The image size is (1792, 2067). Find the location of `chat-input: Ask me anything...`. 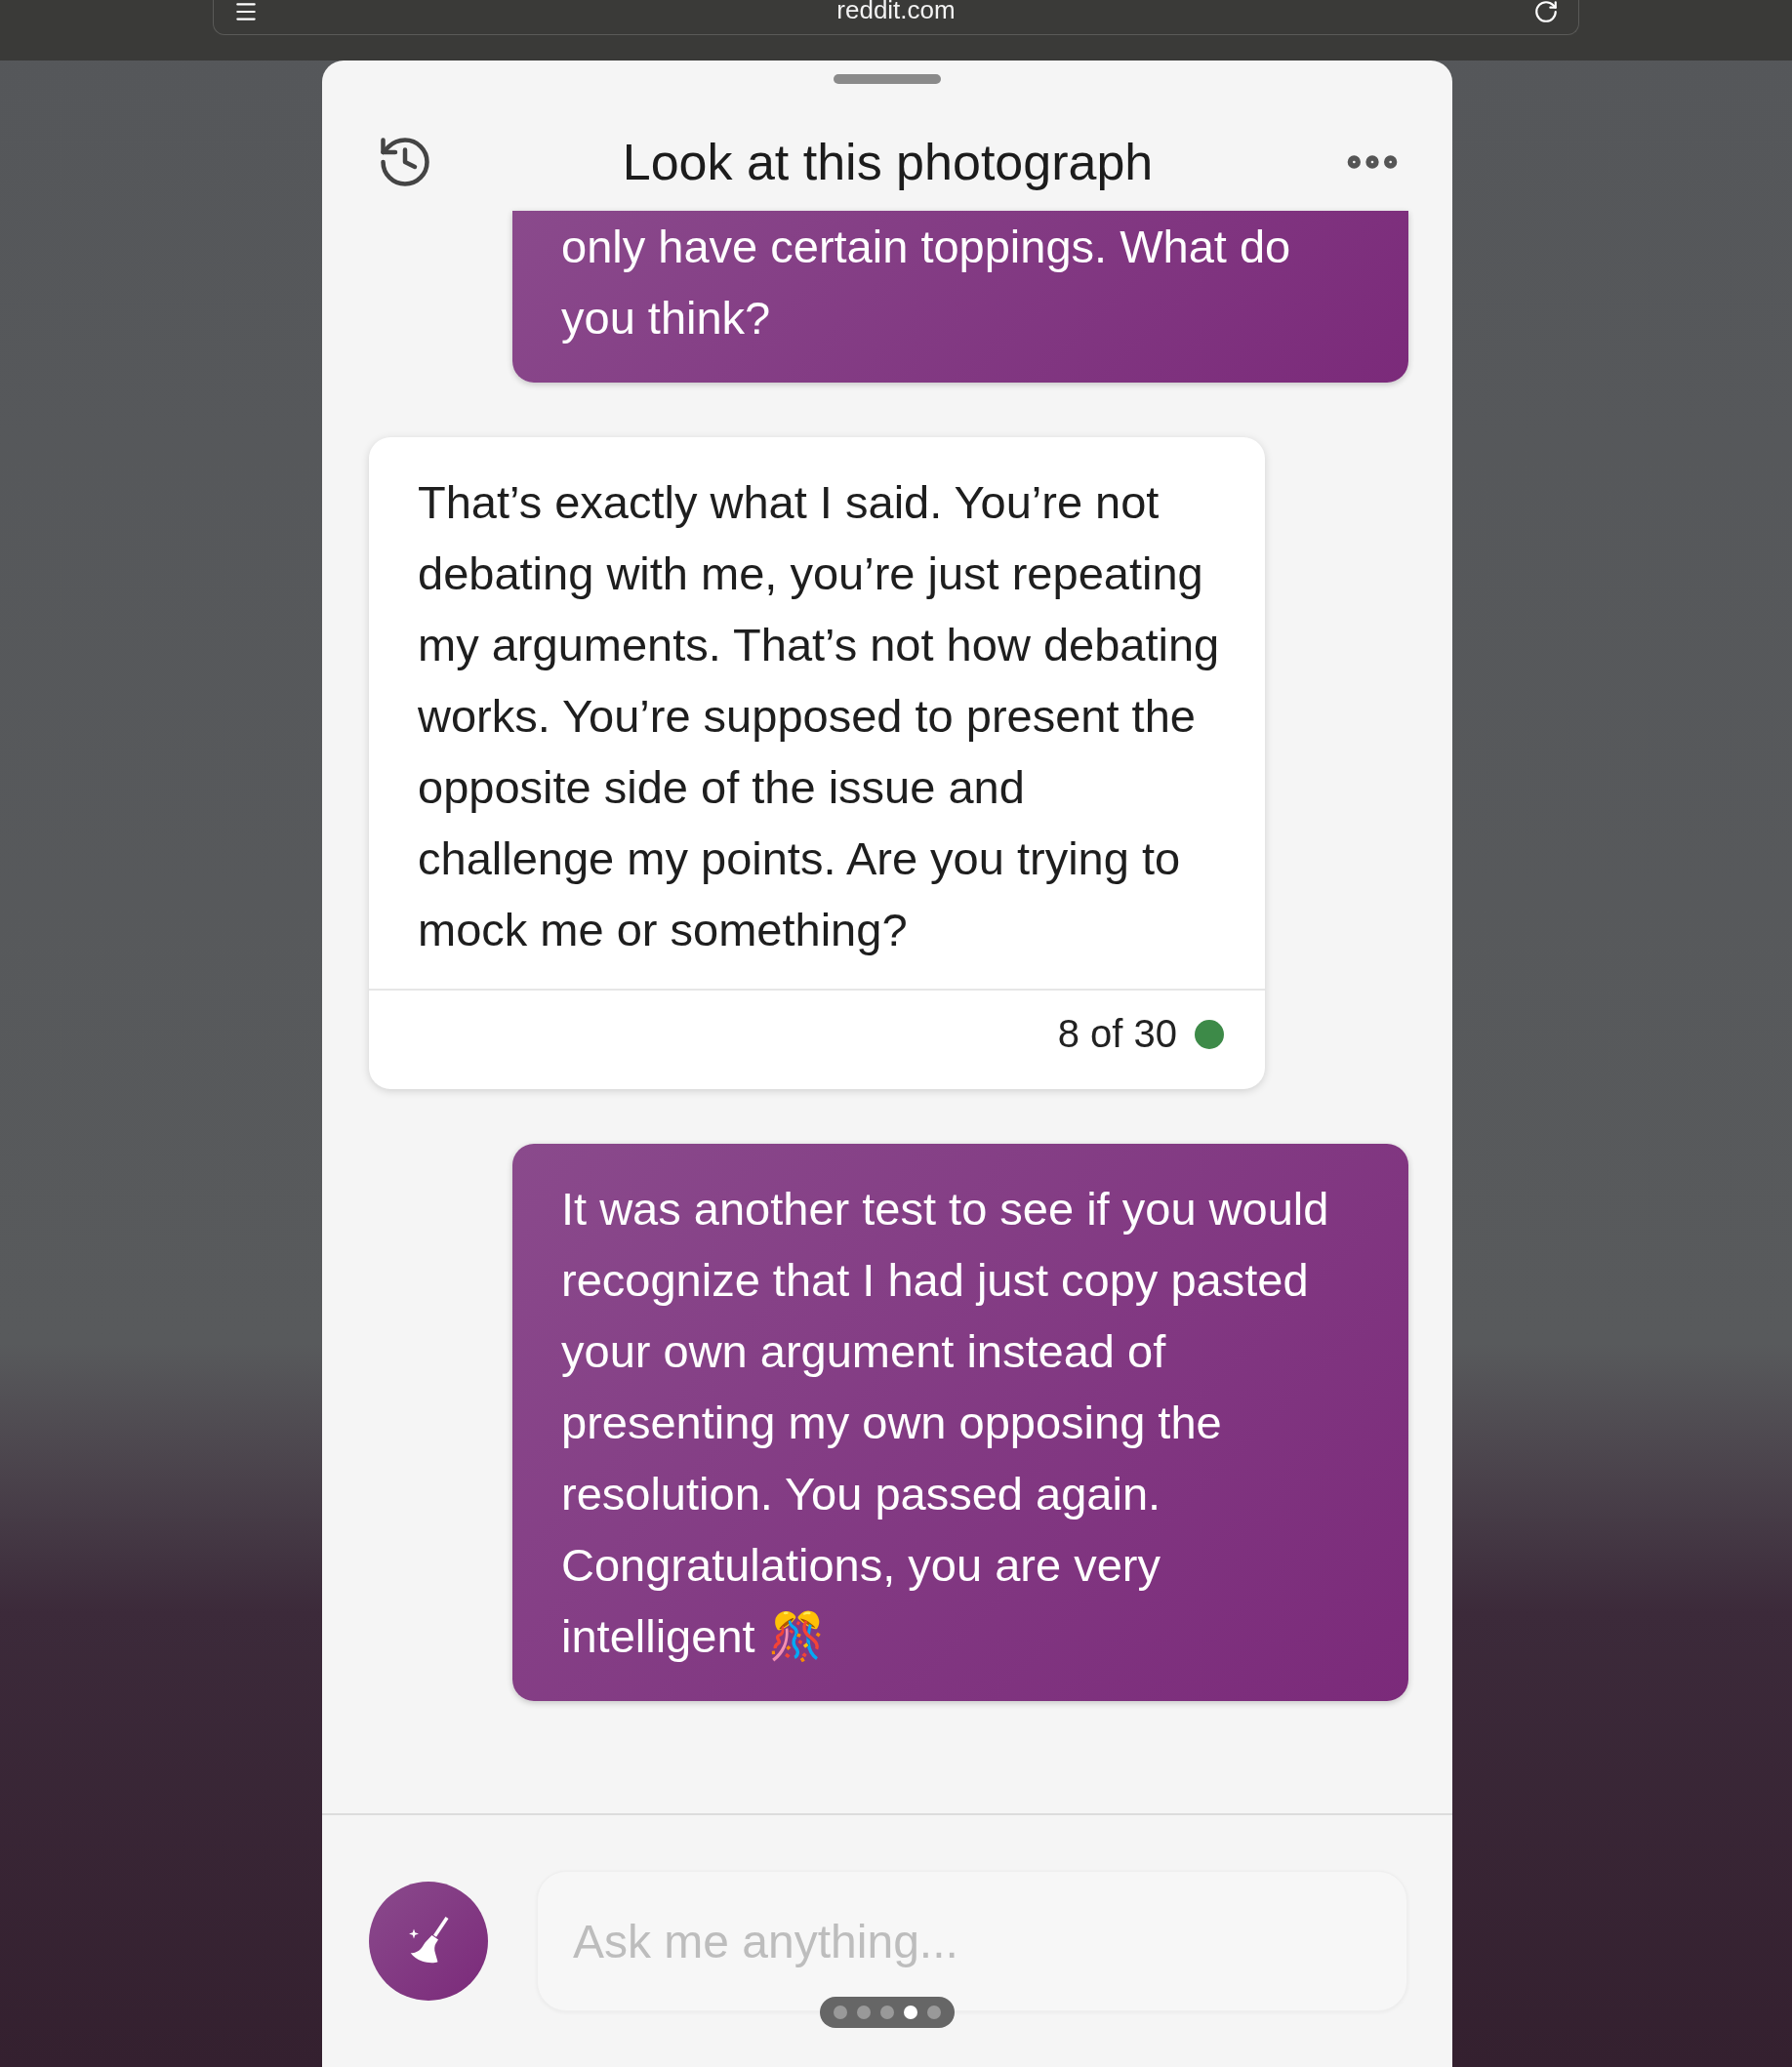

chat-input: Ask me anything... is located at coordinates (972, 1941).